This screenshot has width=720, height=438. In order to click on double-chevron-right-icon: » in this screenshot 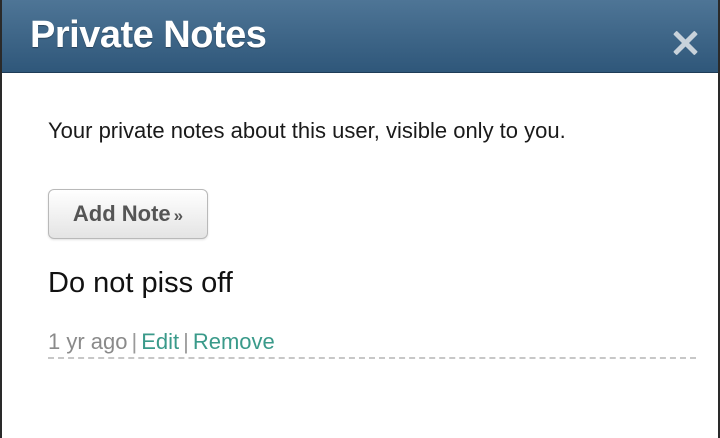, I will do `click(178, 215)`.